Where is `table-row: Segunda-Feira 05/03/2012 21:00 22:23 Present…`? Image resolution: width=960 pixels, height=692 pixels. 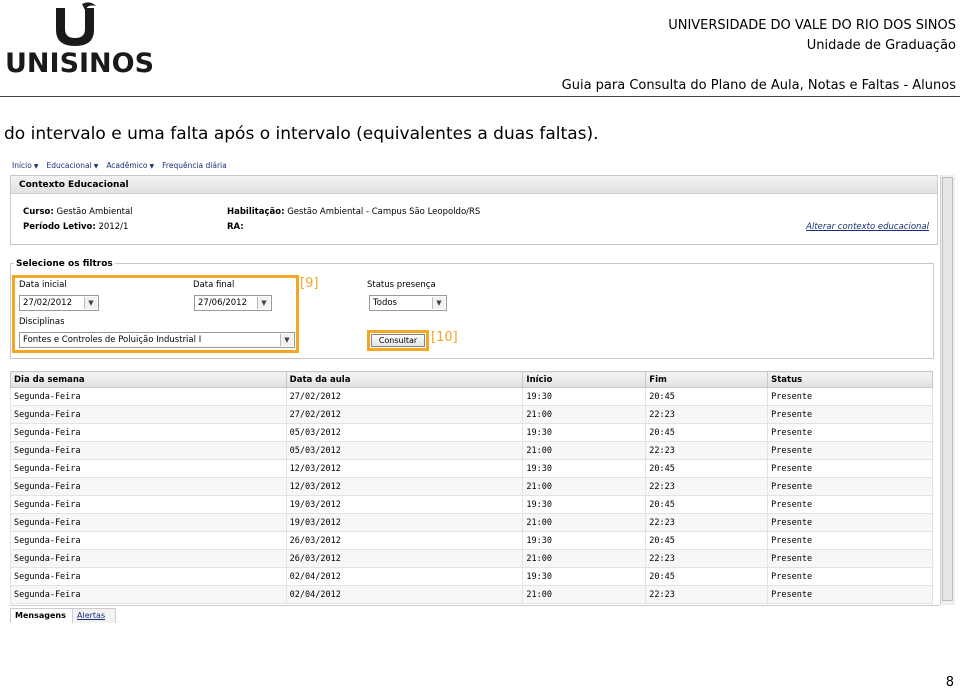
table-row: Segunda-Feira 05/03/2012 21:00 22:23 Present… is located at coordinates (471, 450).